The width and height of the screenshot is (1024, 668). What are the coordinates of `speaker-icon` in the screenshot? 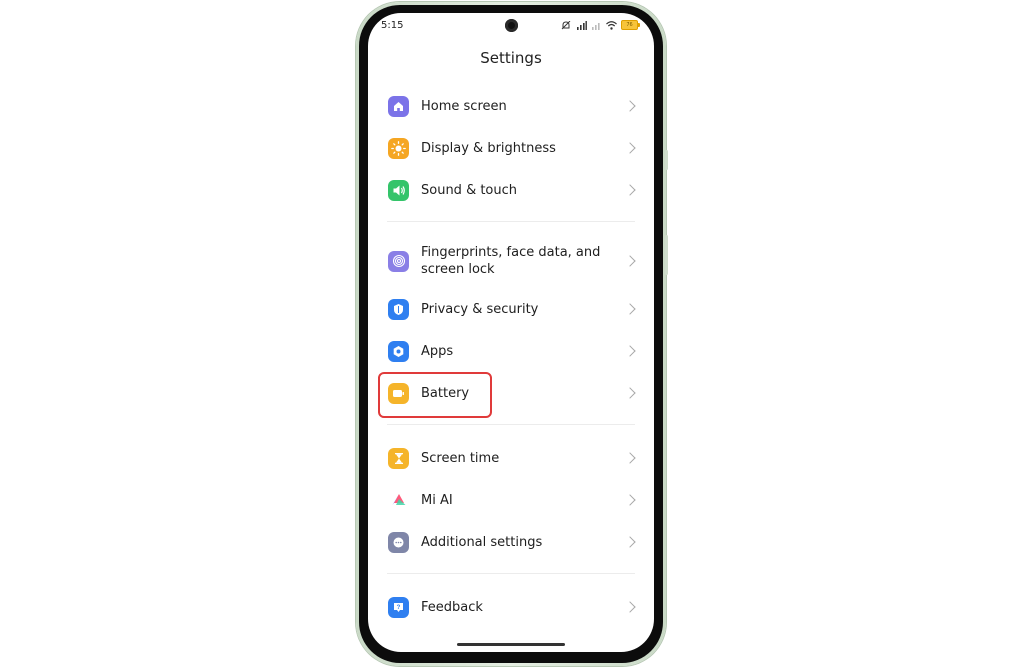 It's located at (398, 190).